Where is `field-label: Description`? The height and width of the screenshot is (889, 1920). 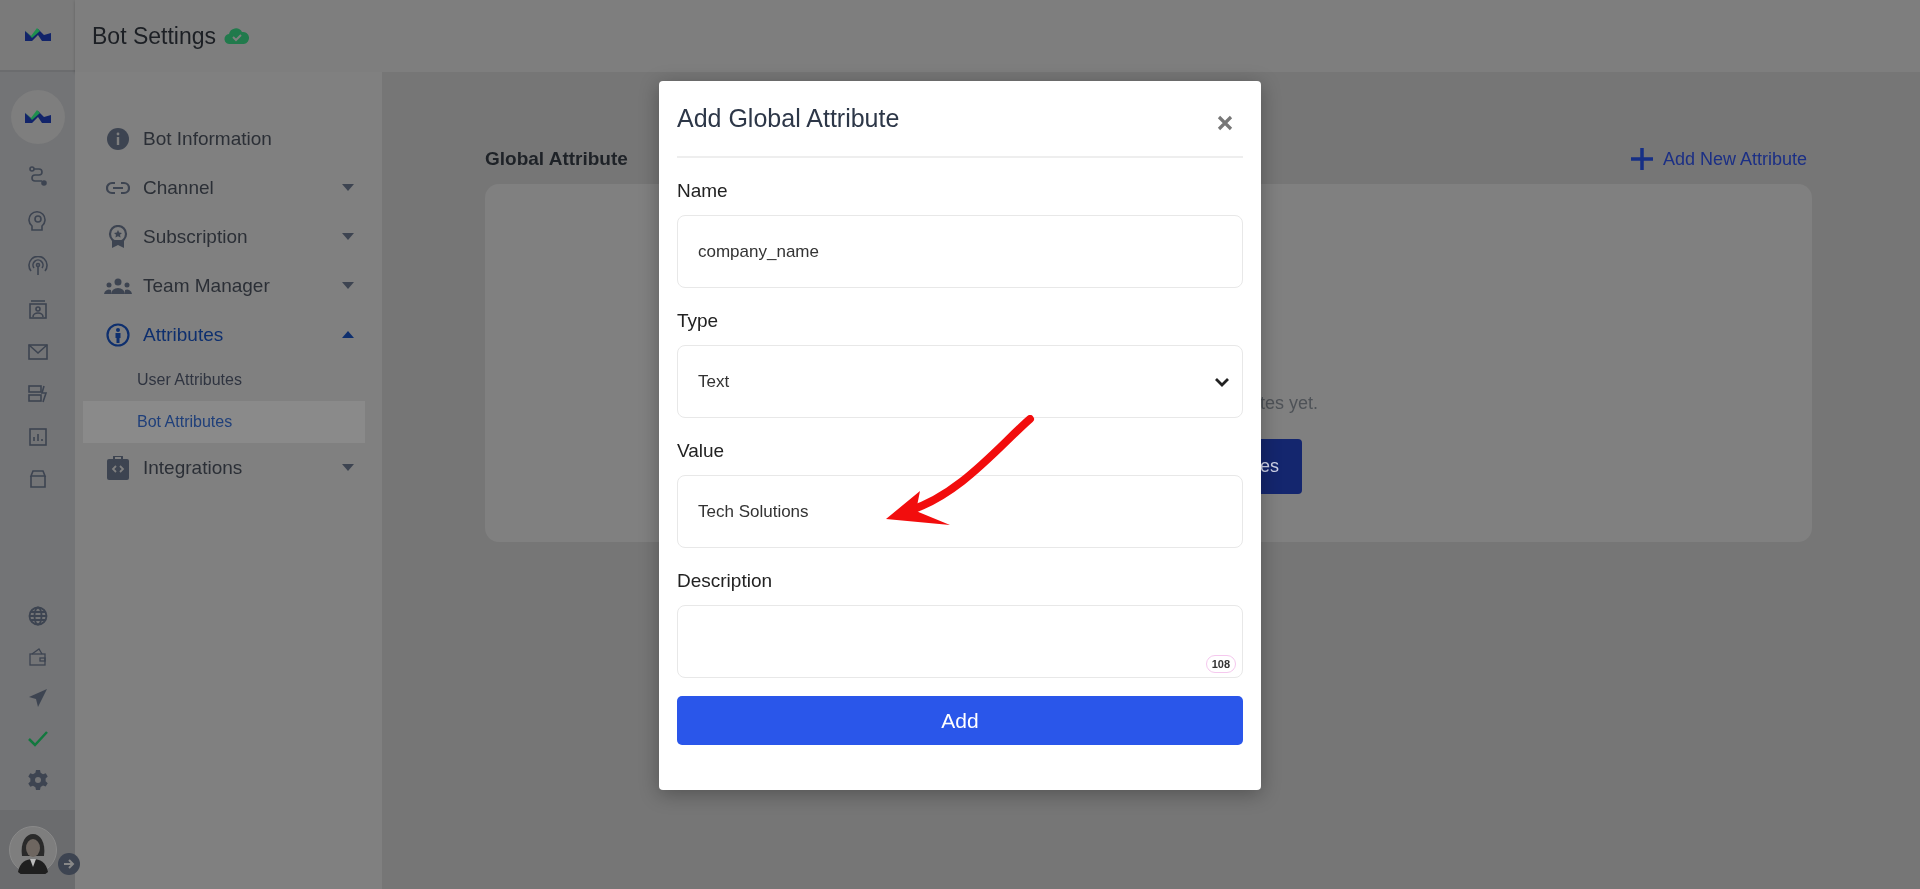 field-label: Description is located at coordinates (725, 581).